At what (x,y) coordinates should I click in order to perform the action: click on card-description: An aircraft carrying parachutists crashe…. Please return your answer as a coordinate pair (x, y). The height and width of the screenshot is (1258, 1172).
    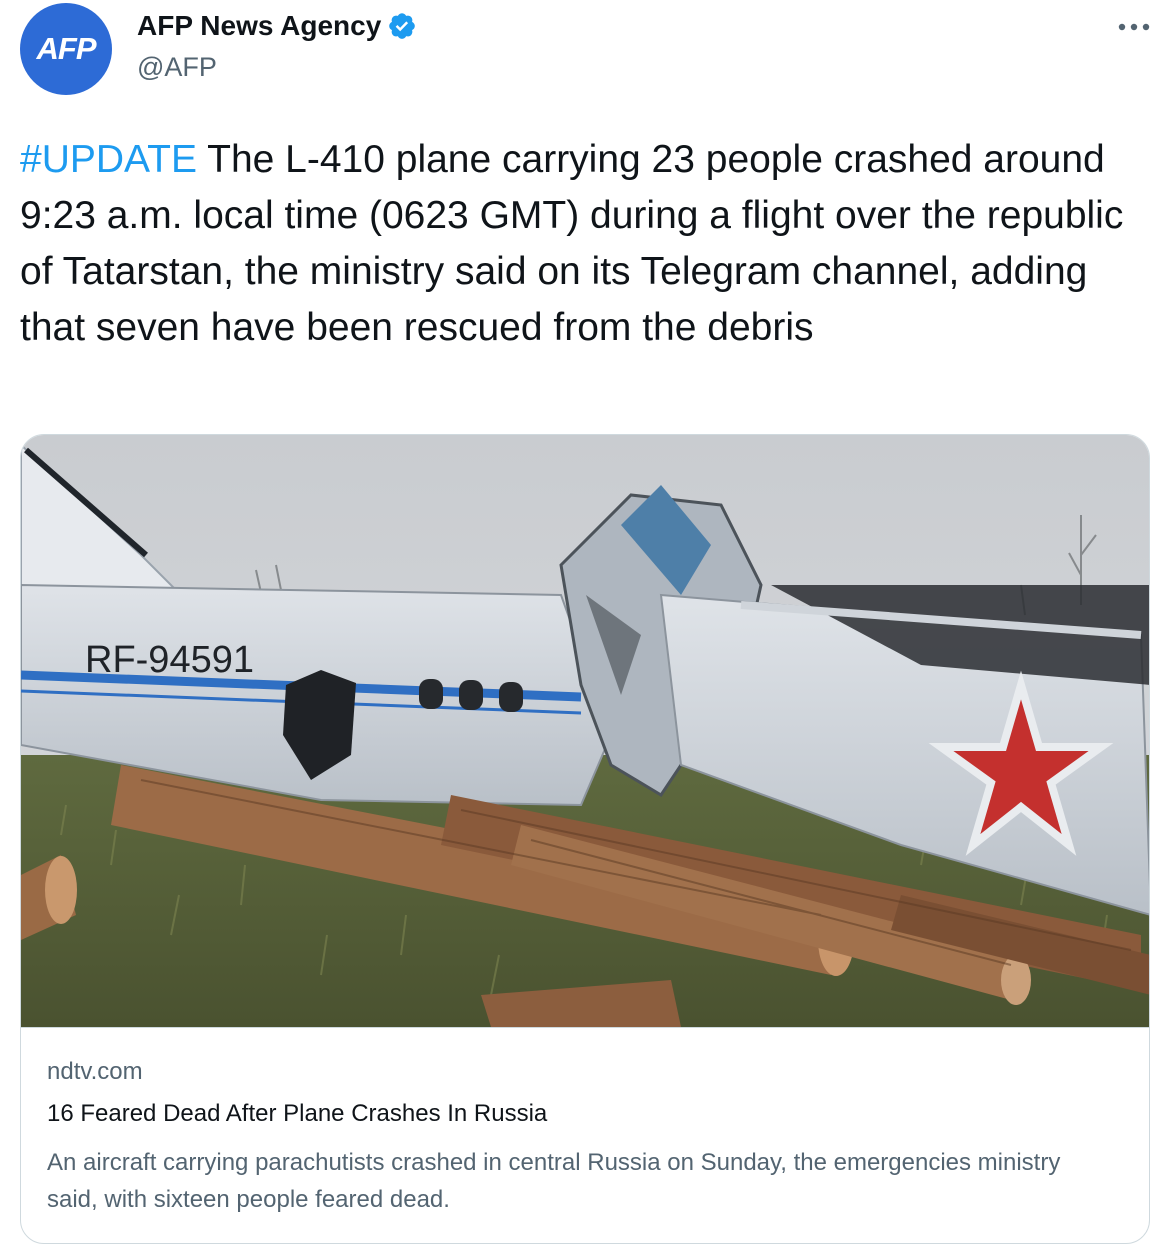
    Looking at the image, I should click on (554, 1181).